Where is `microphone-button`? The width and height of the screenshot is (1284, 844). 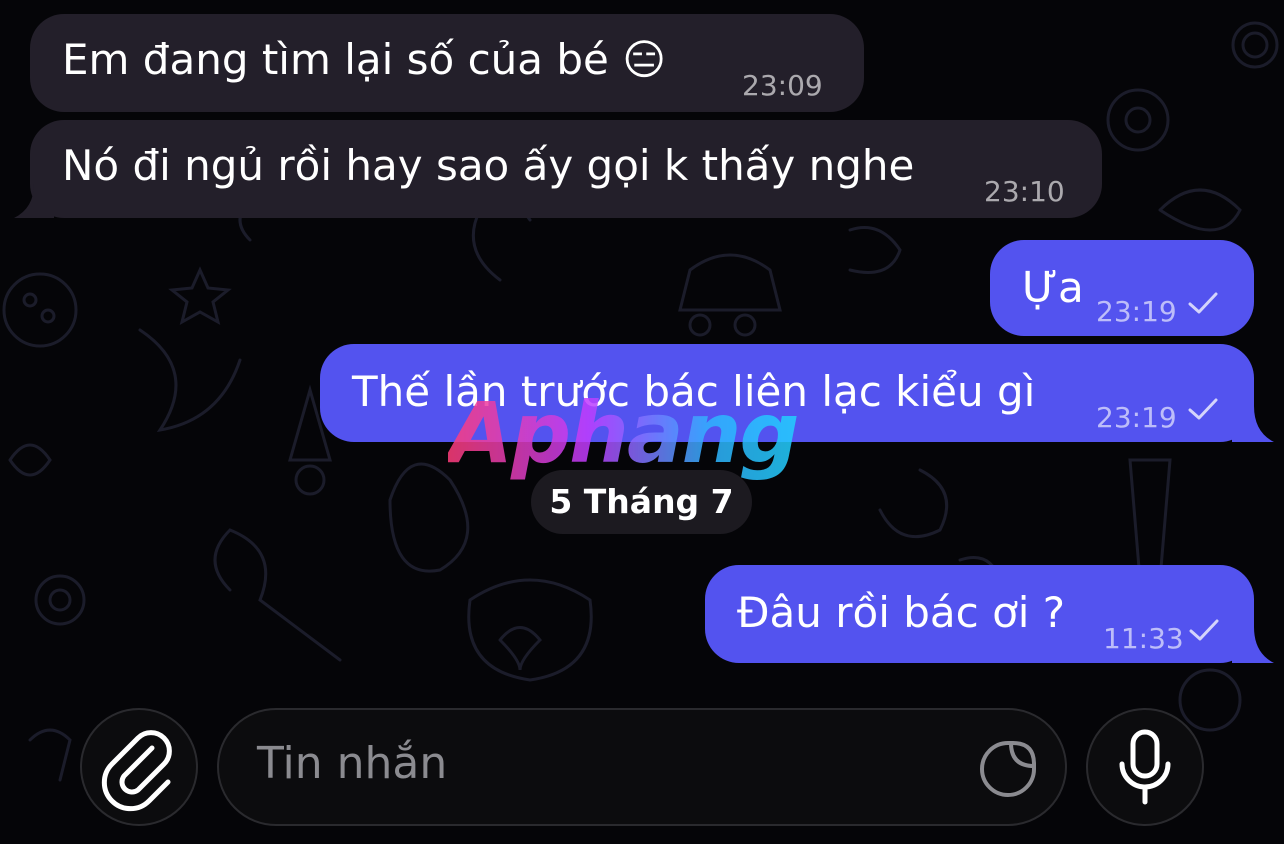 microphone-button is located at coordinates (1145, 767).